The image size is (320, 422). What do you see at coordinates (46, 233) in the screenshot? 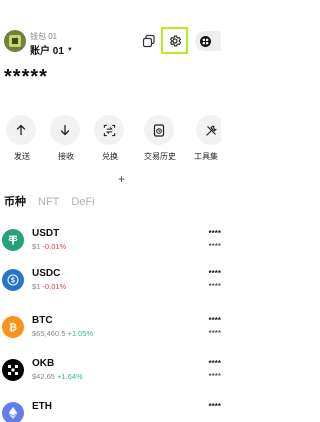
I see `asset-symbol: USDT` at bounding box center [46, 233].